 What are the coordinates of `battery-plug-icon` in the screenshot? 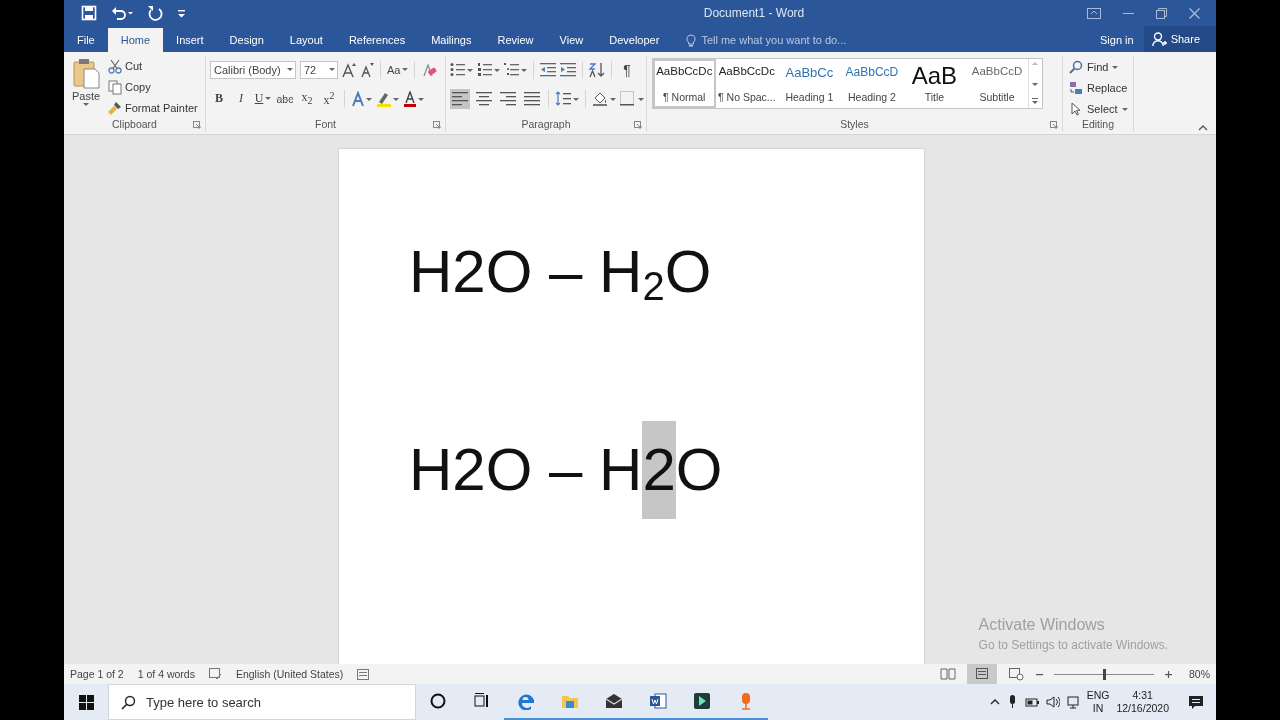 It's located at (1031, 702).